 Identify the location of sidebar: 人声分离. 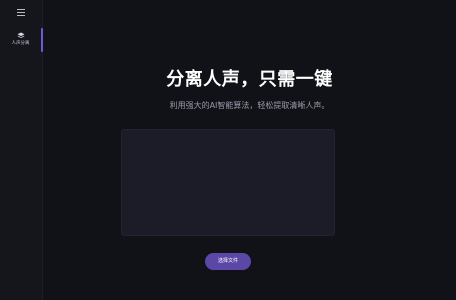
(21, 150).